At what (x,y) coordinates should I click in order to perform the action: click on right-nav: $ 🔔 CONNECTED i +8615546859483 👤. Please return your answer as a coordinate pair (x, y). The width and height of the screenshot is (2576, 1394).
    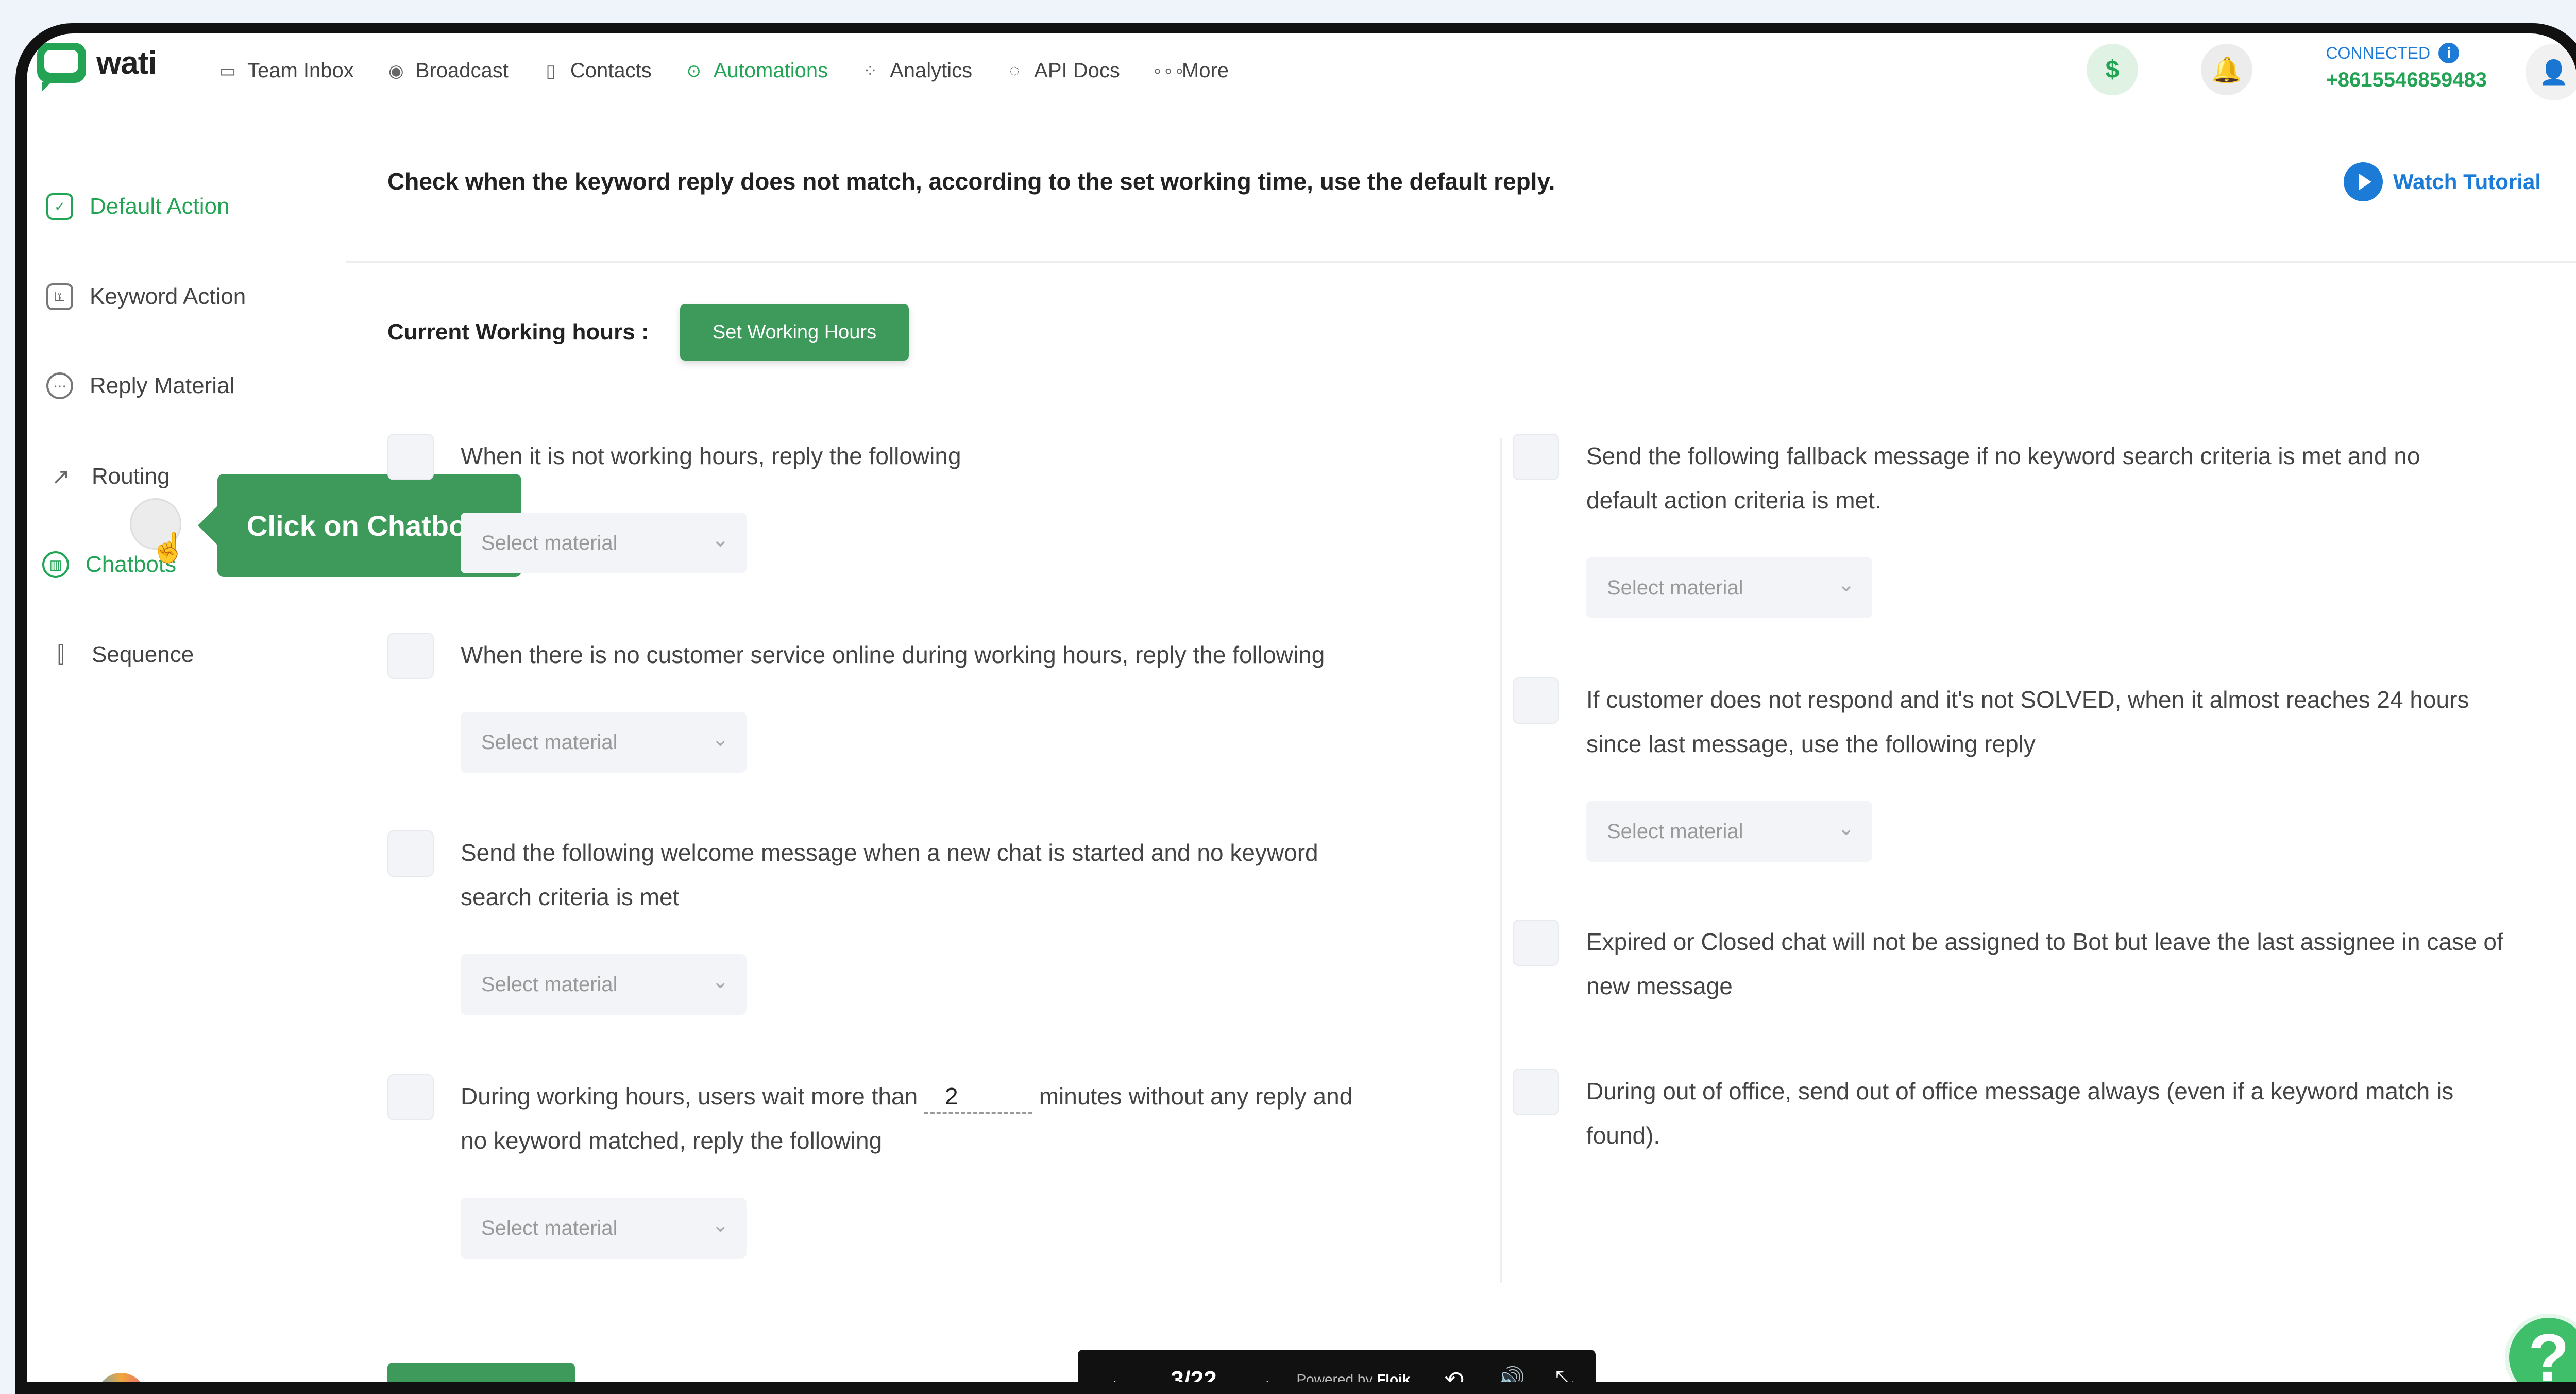
    Looking at the image, I should click on (2242, 70).